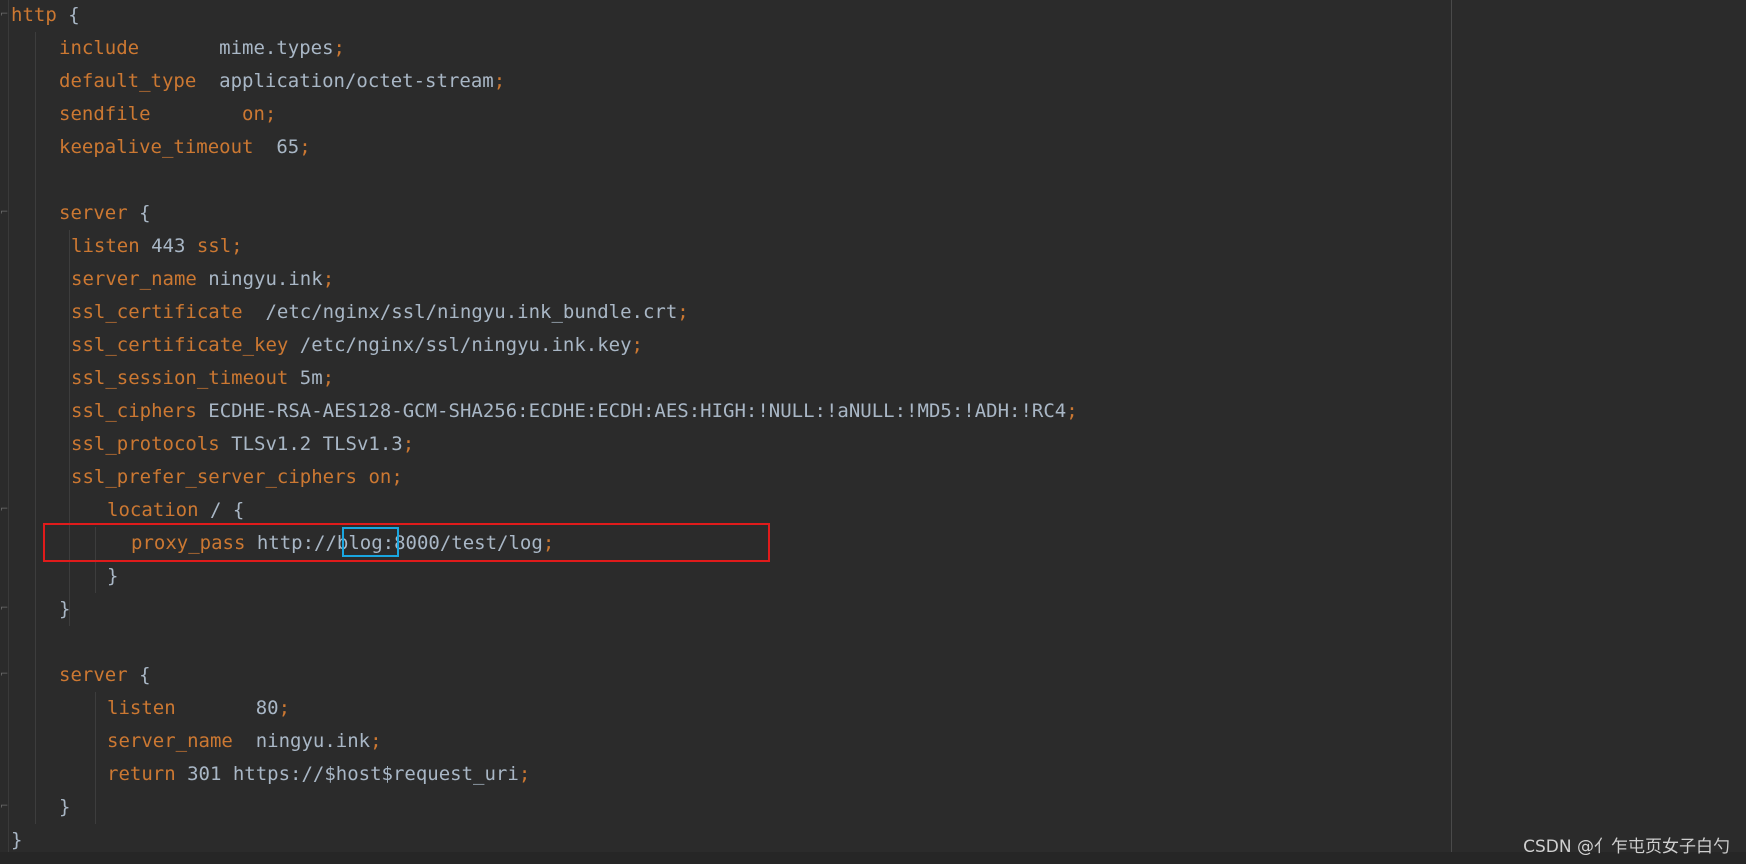 The height and width of the screenshot is (864, 1746). Describe the element at coordinates (214, 477) in the screenshot. I see `code-keyword: ssl_prefer_server_ciphers` at that location.